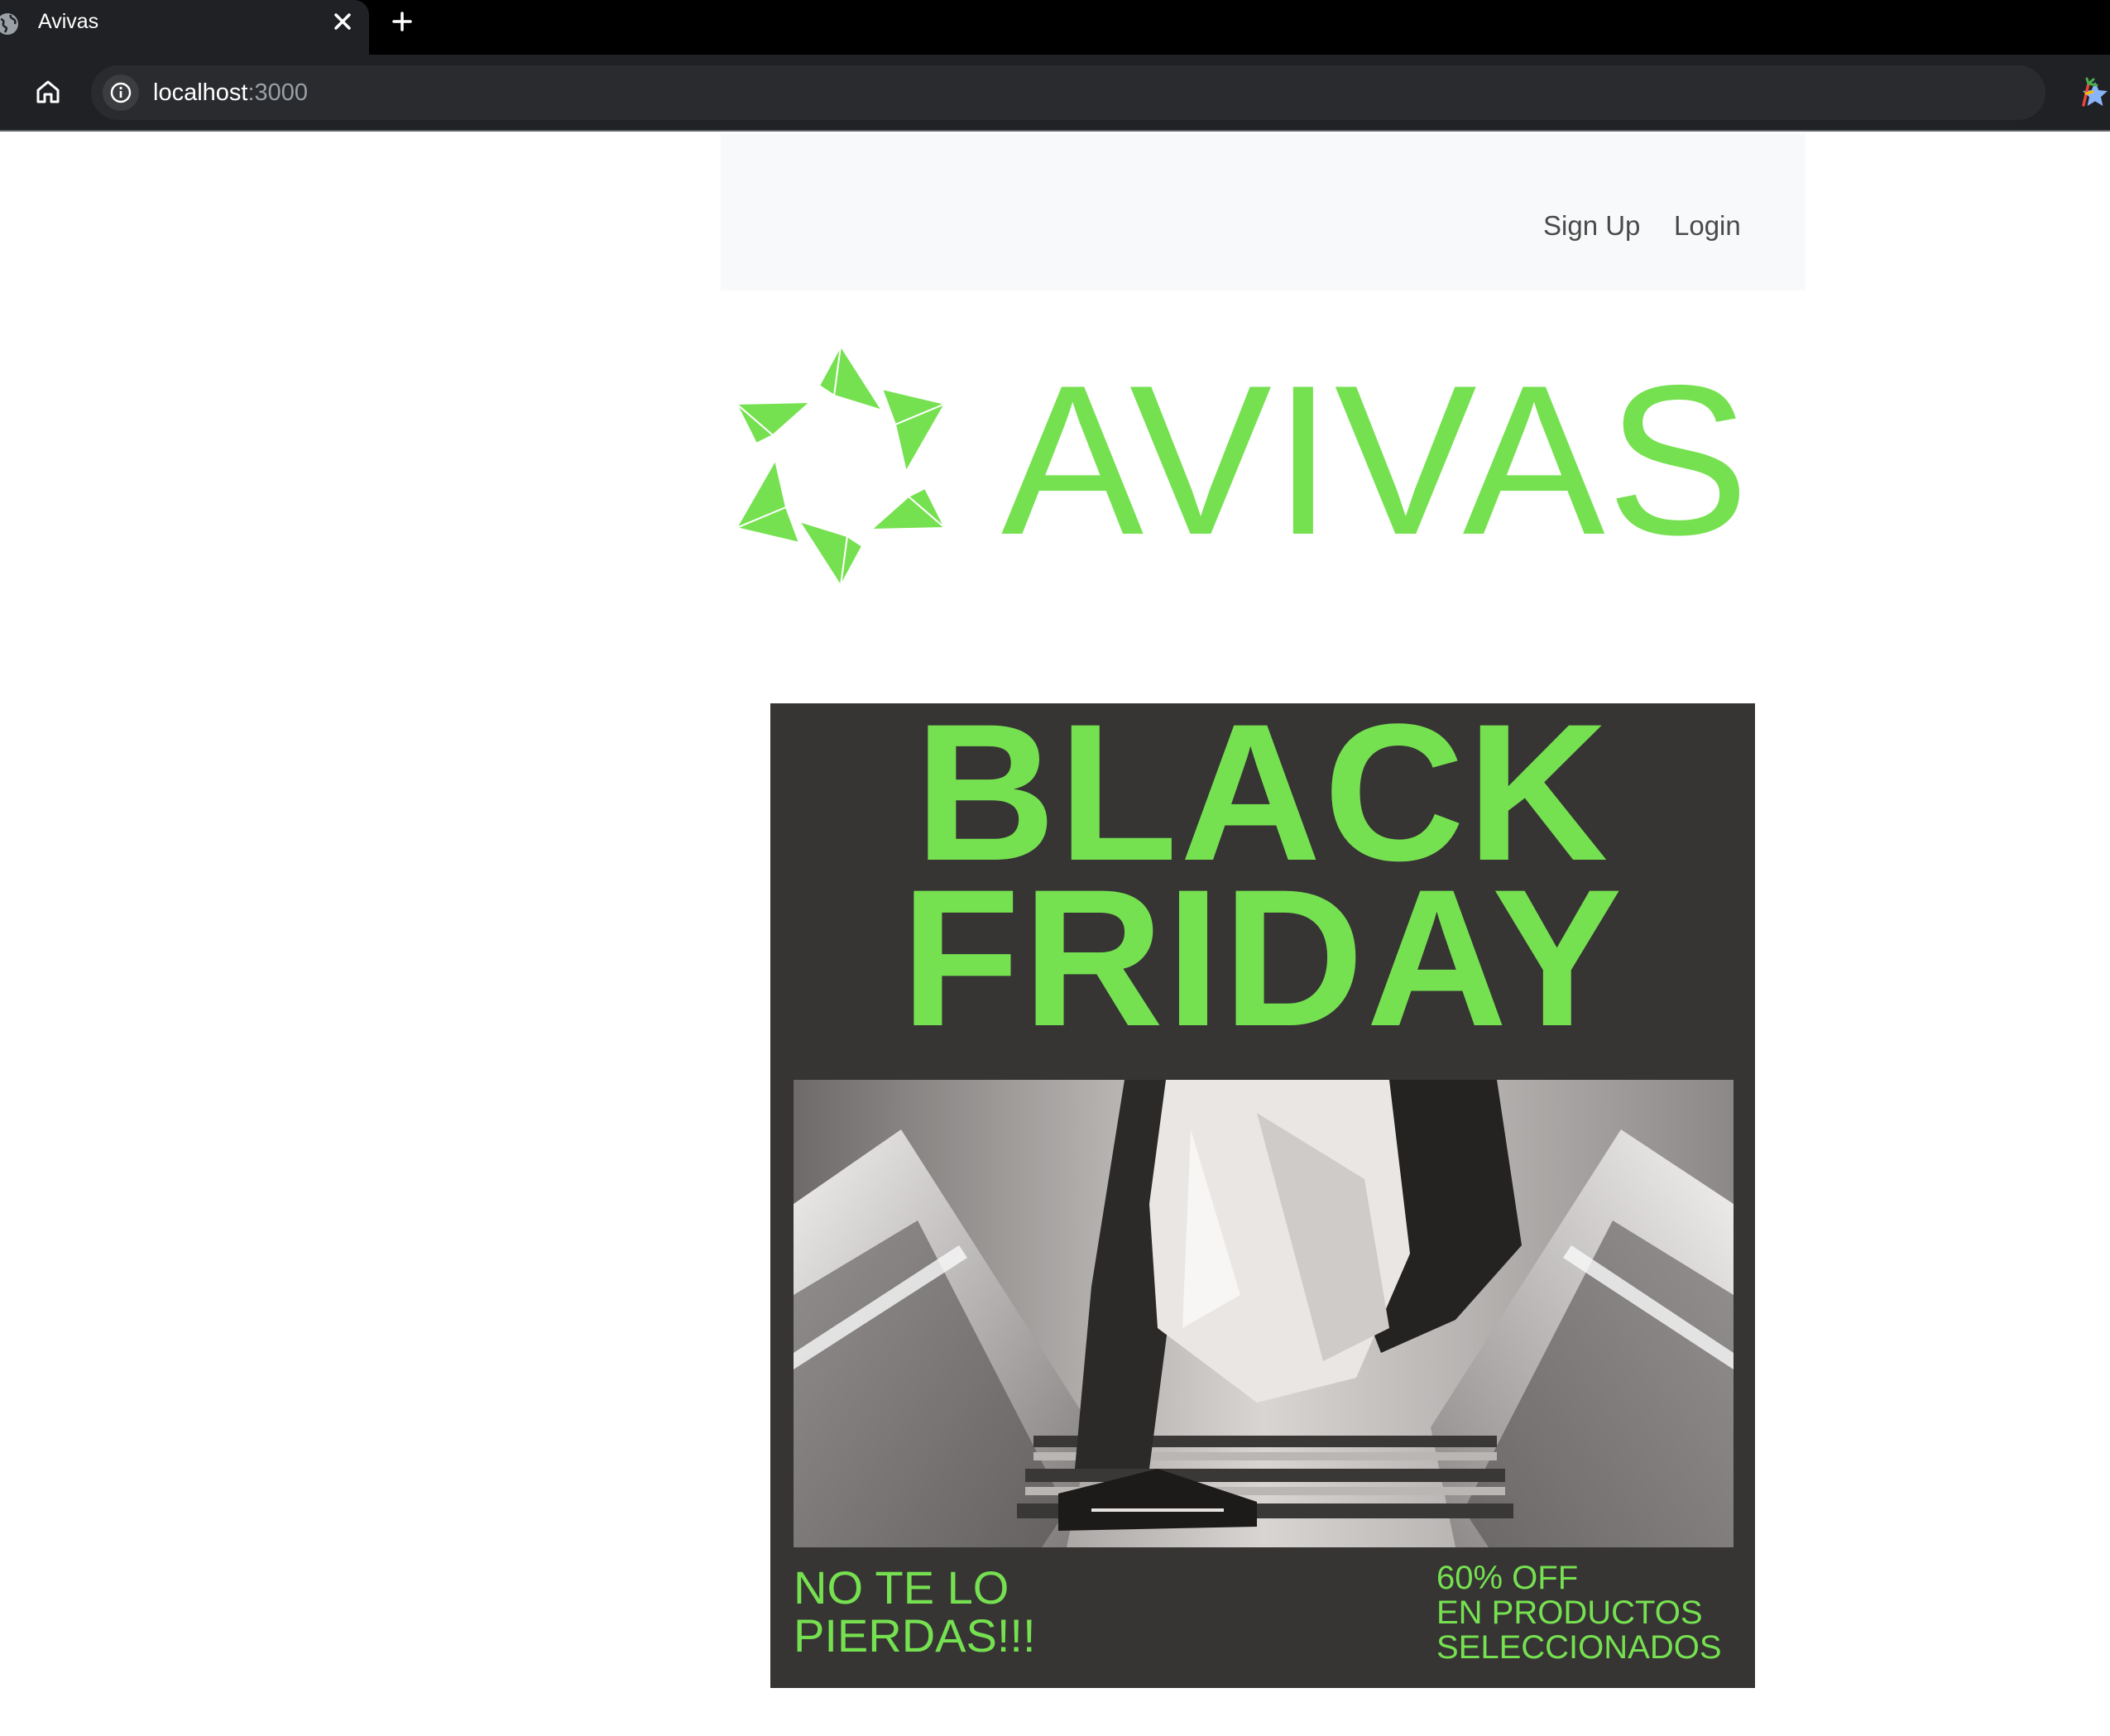 This screenshot has width=2110, height=1736. I want to click on info-icon, so click(121, 92).